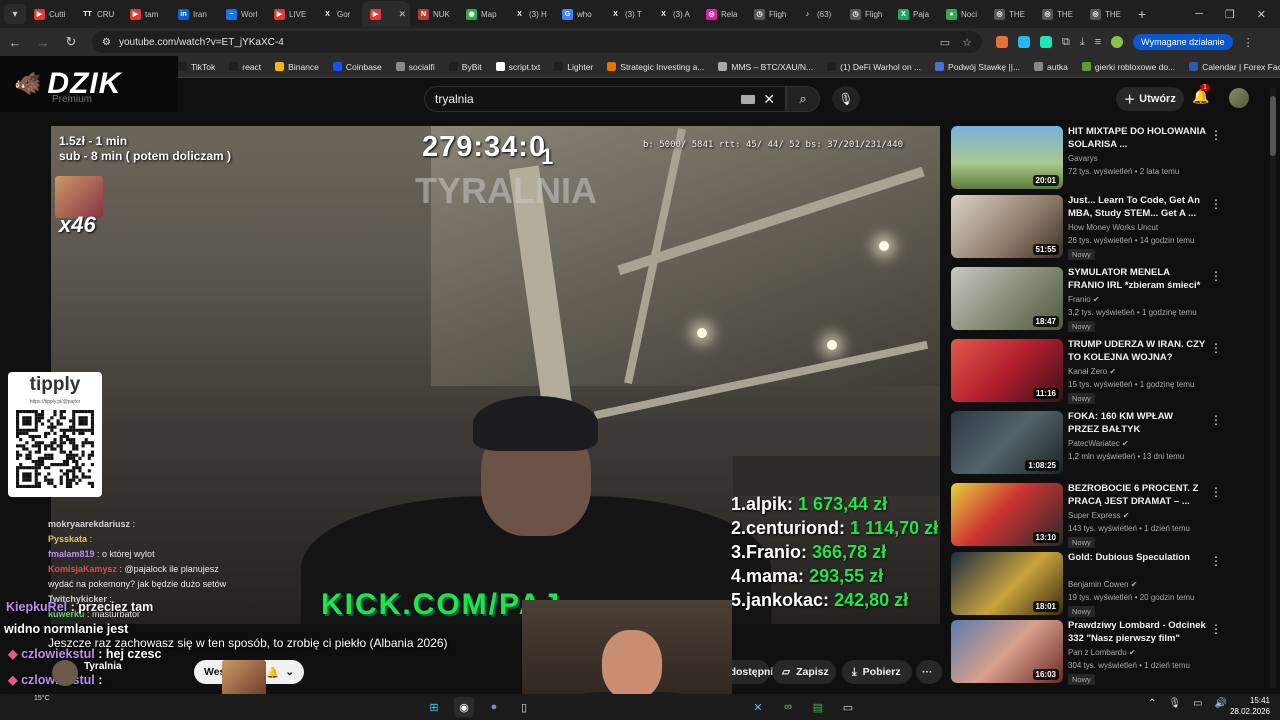 This screenshot has height=720, width=1280. Describe the element at coordinates (524, 707) in the screenshot. I see `file-icon: ▯` at that location.